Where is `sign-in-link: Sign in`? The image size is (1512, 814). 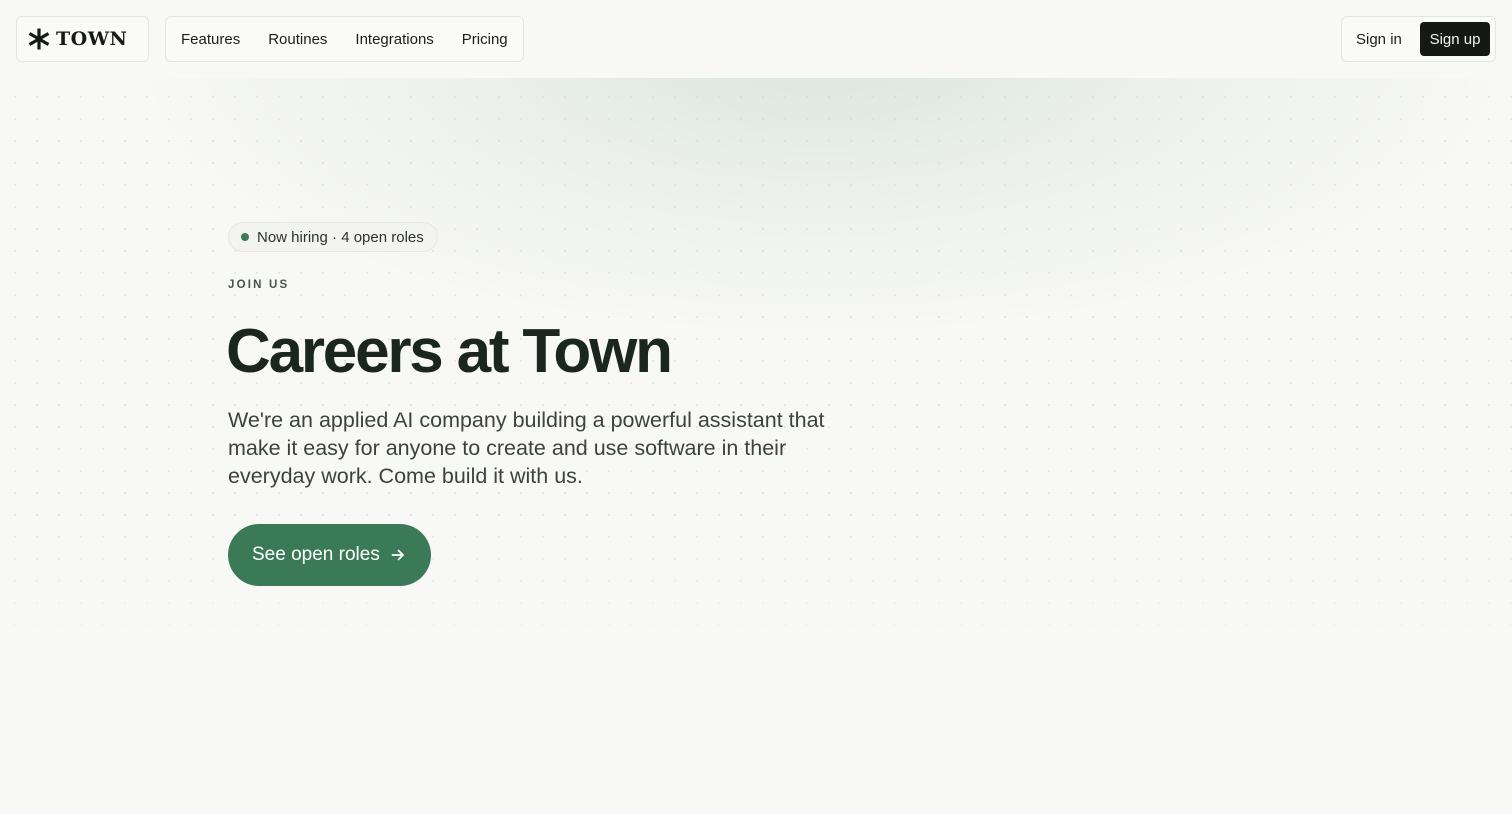
sign-in-link: Sign in is located at coordinates (1379, 39).